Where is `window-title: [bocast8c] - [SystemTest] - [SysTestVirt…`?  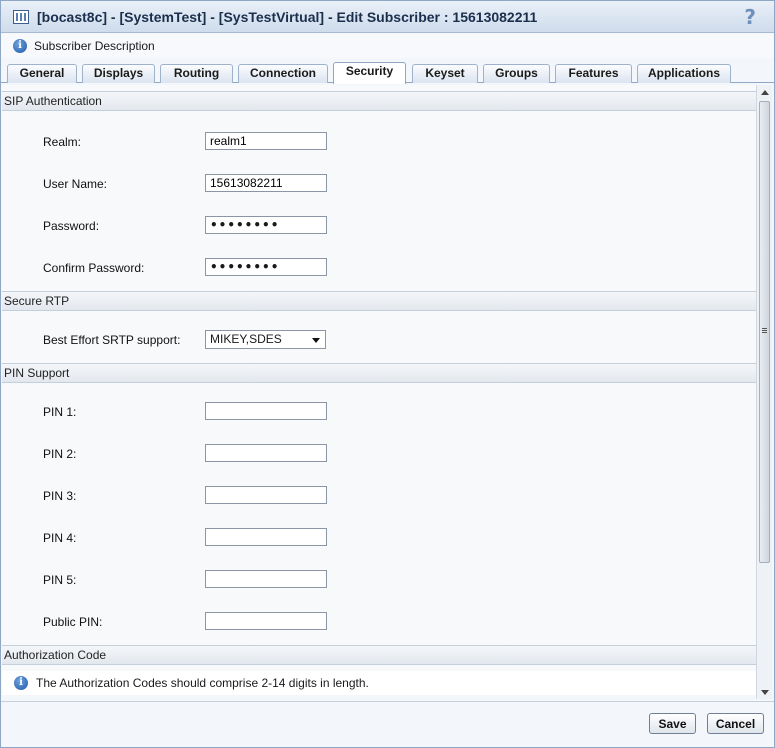 window-title: [bocast8c] - [SystemTest] - [SysTestVirt… is located at coordinates (287, 16).